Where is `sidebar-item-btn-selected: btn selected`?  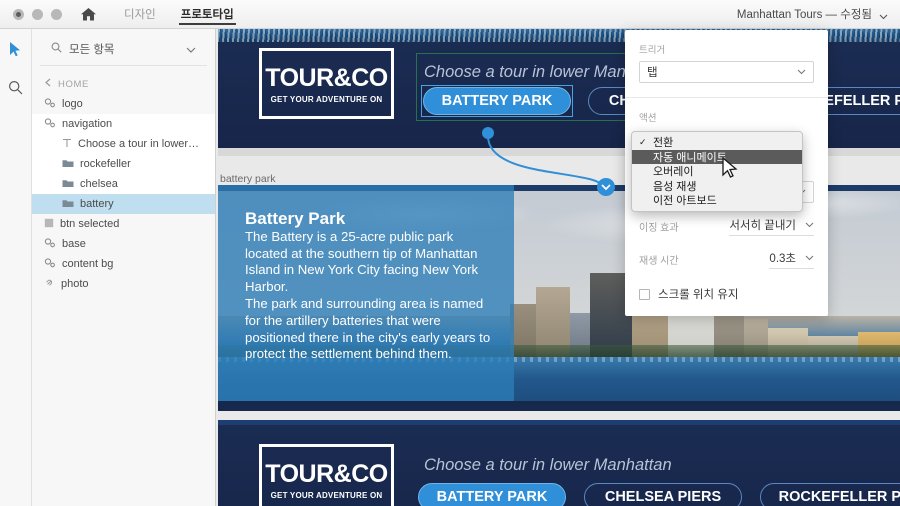 sidebar-item-btn-selected: btn selected is located at coordinates (123, 224).